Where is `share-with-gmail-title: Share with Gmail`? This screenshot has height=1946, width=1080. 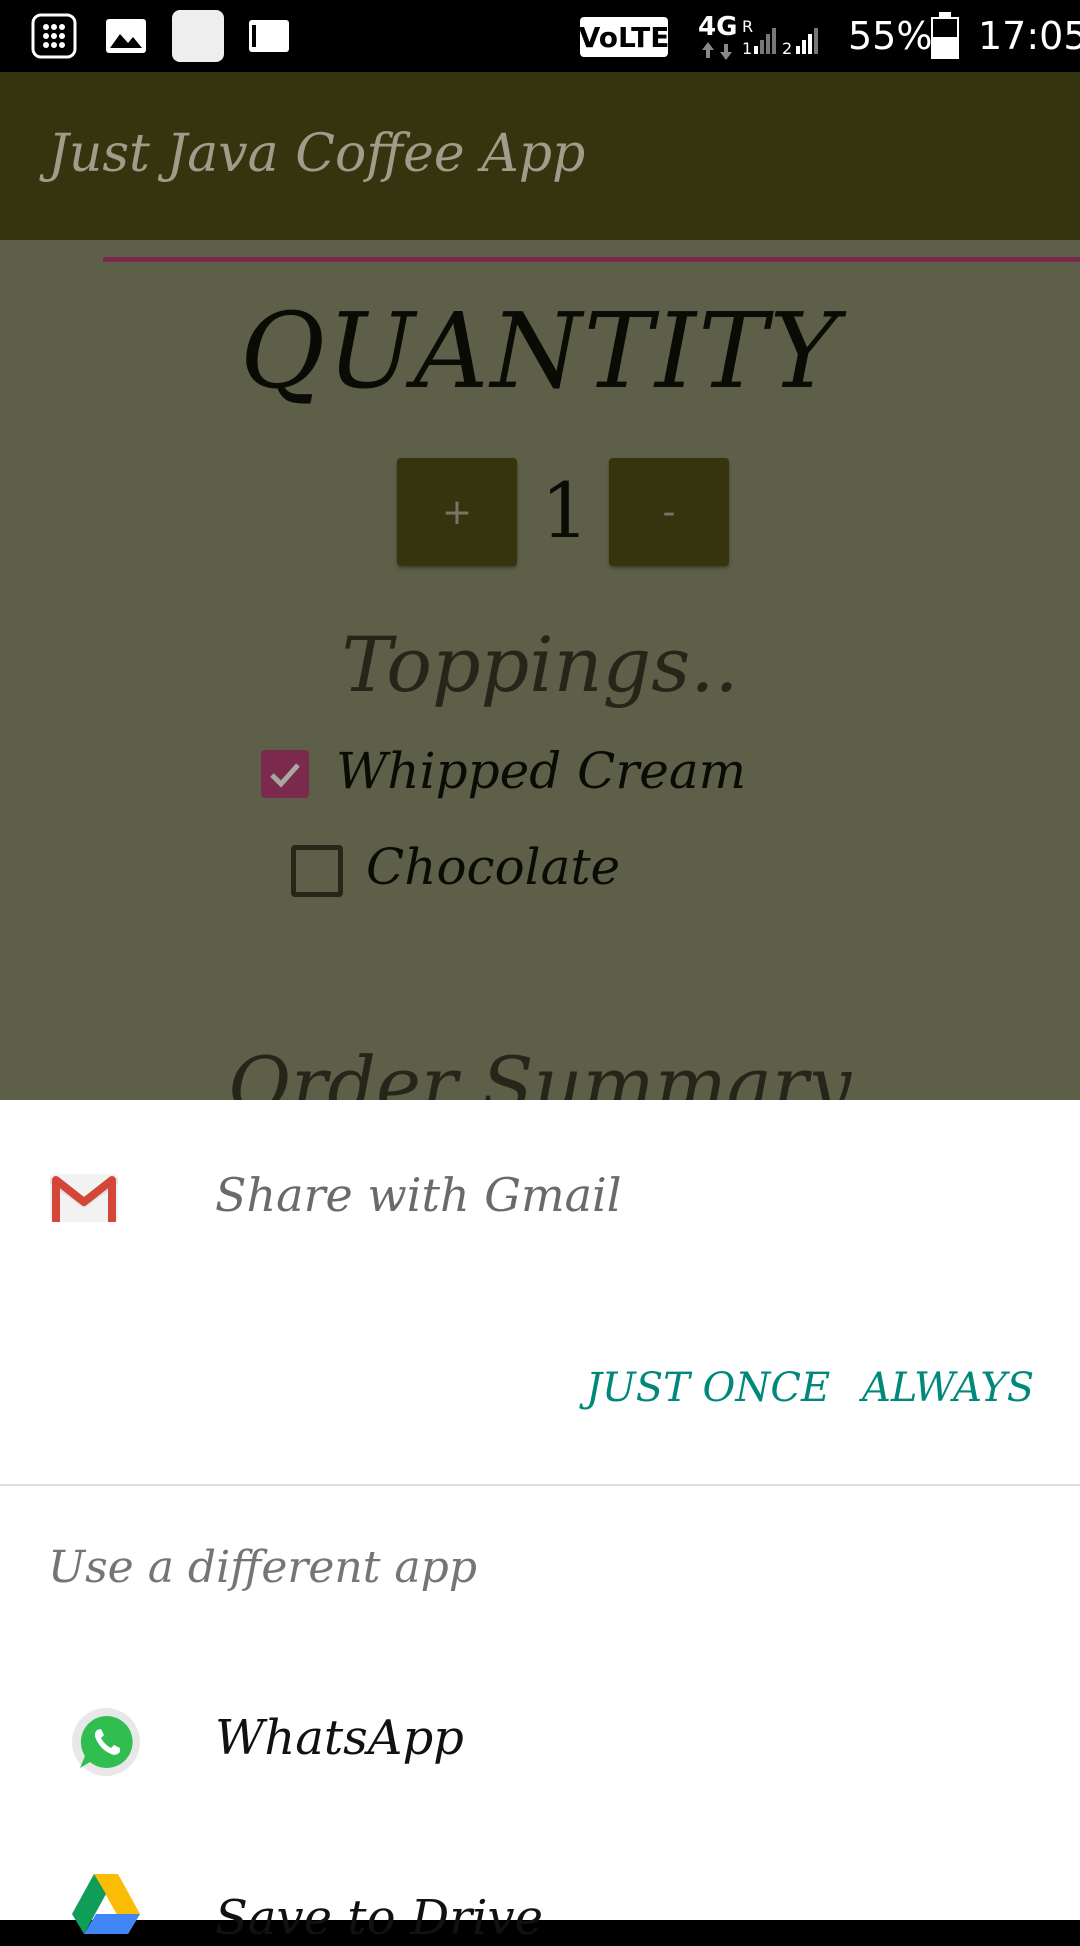 share-with-gmail-title: Share with Gmail is located at coordinates (418, 1195).